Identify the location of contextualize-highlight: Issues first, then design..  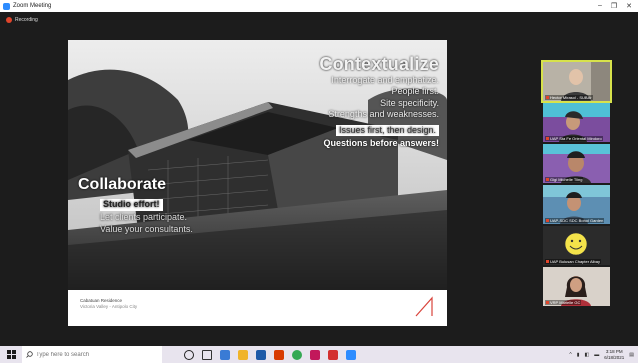
(387, 131).